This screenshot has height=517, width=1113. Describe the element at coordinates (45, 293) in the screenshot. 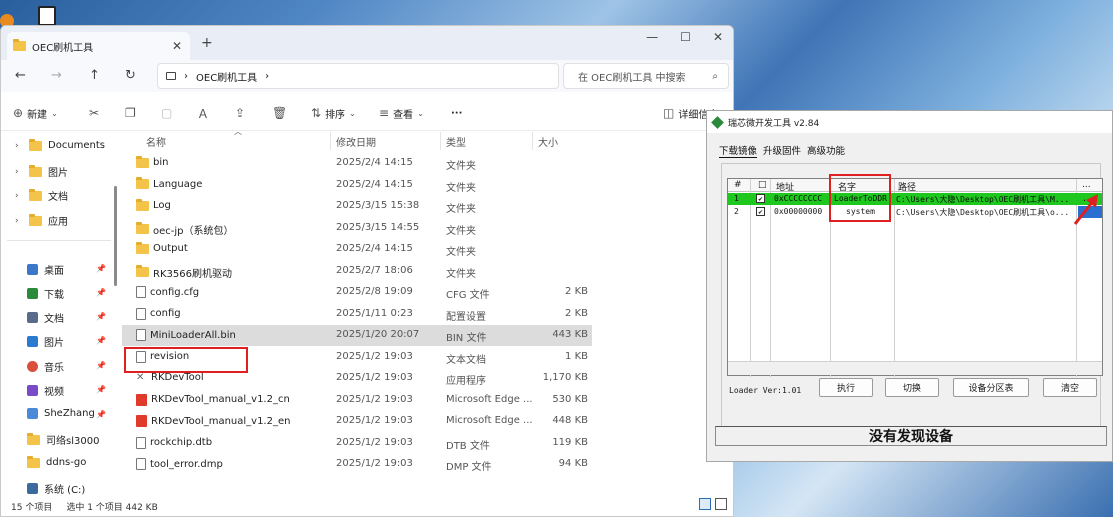

I see `sidebar-item-downloads: 下载` at that location.